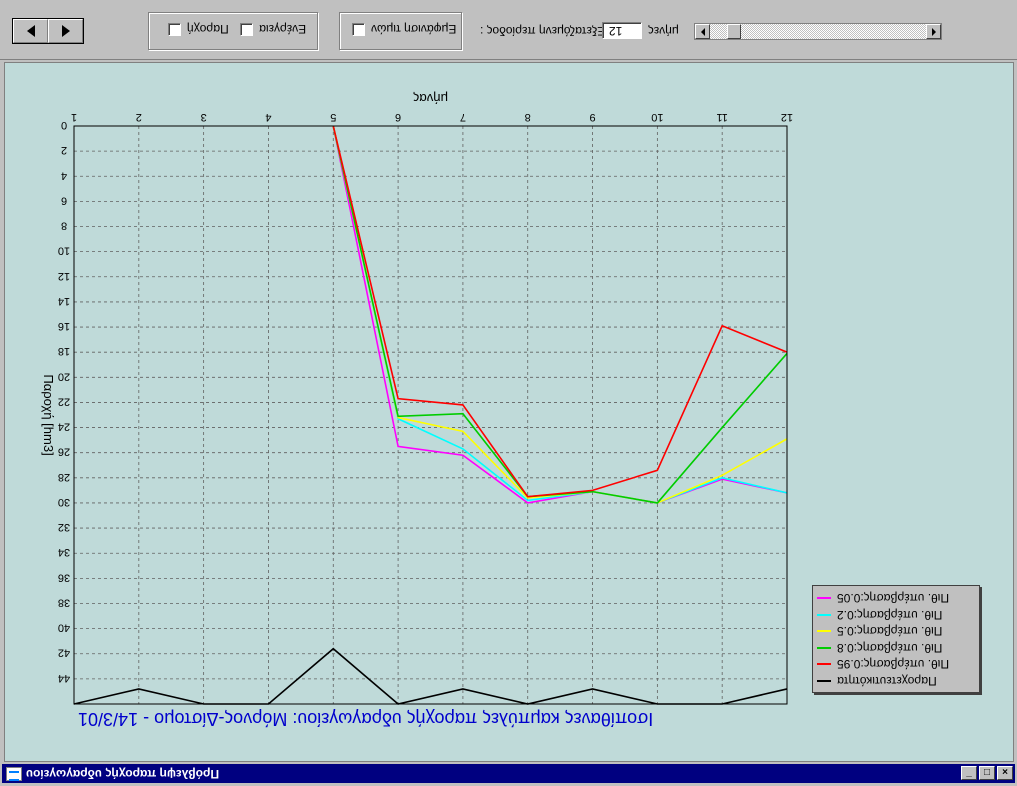  I want to click on legend-item: Πιθ. υπέρβασης:0.2, so click(896, 615).